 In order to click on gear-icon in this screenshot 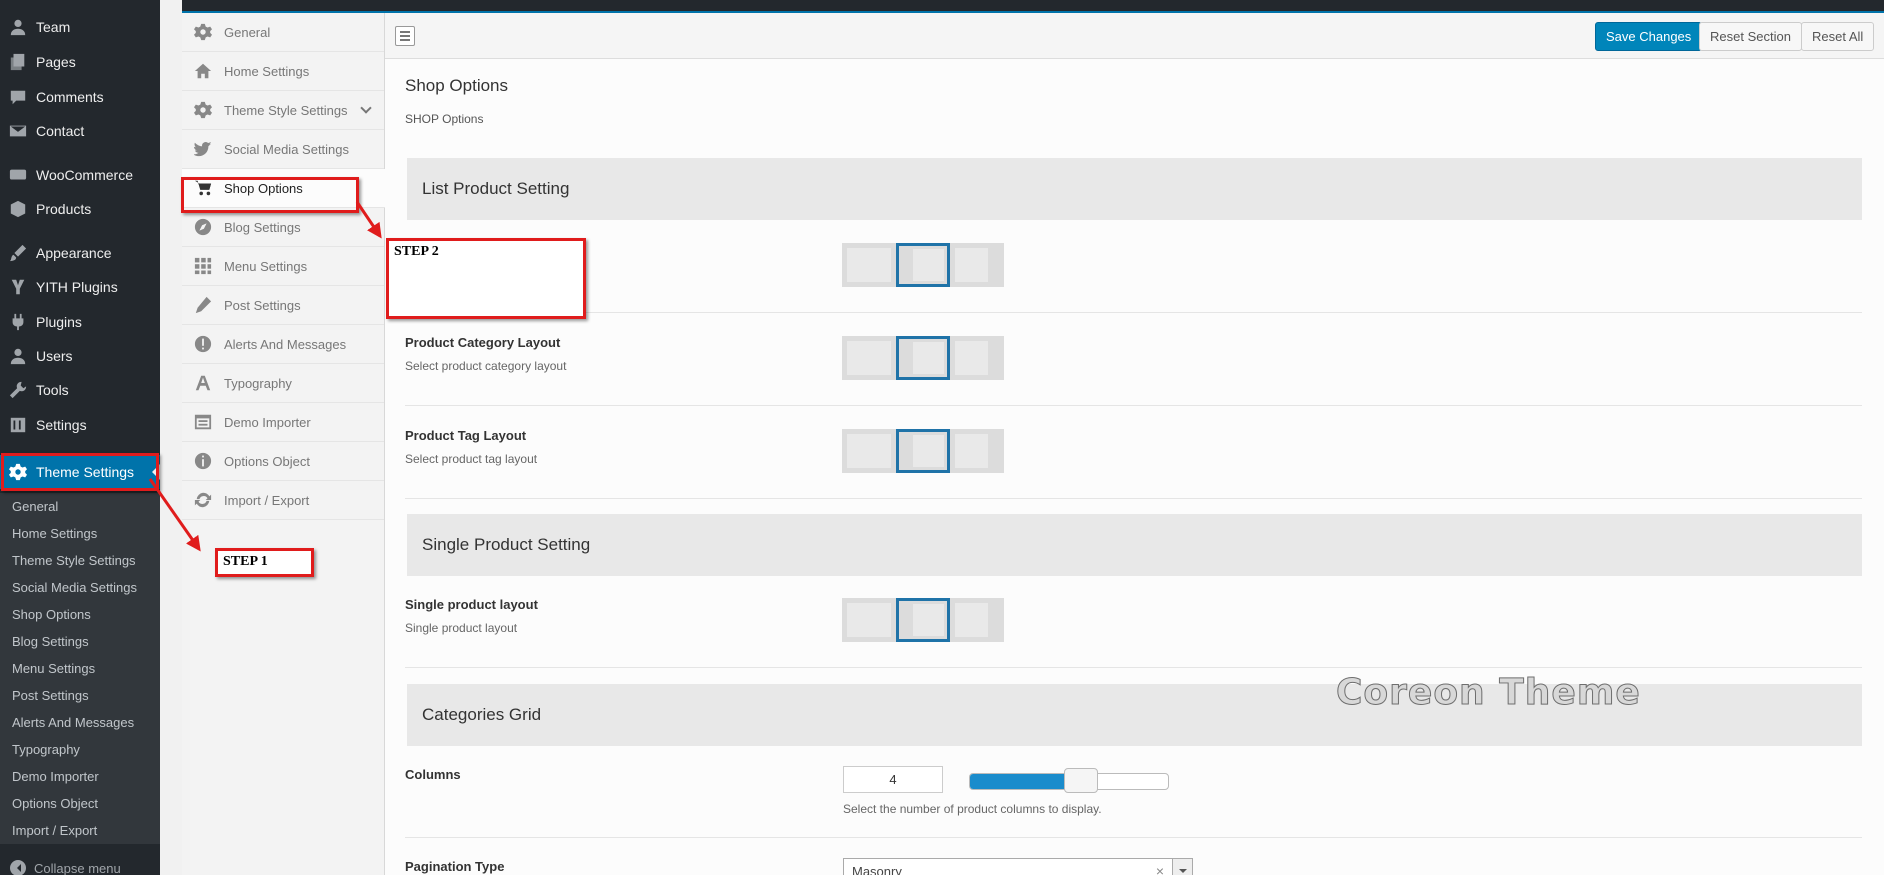, I will do `click(203, 32)`.